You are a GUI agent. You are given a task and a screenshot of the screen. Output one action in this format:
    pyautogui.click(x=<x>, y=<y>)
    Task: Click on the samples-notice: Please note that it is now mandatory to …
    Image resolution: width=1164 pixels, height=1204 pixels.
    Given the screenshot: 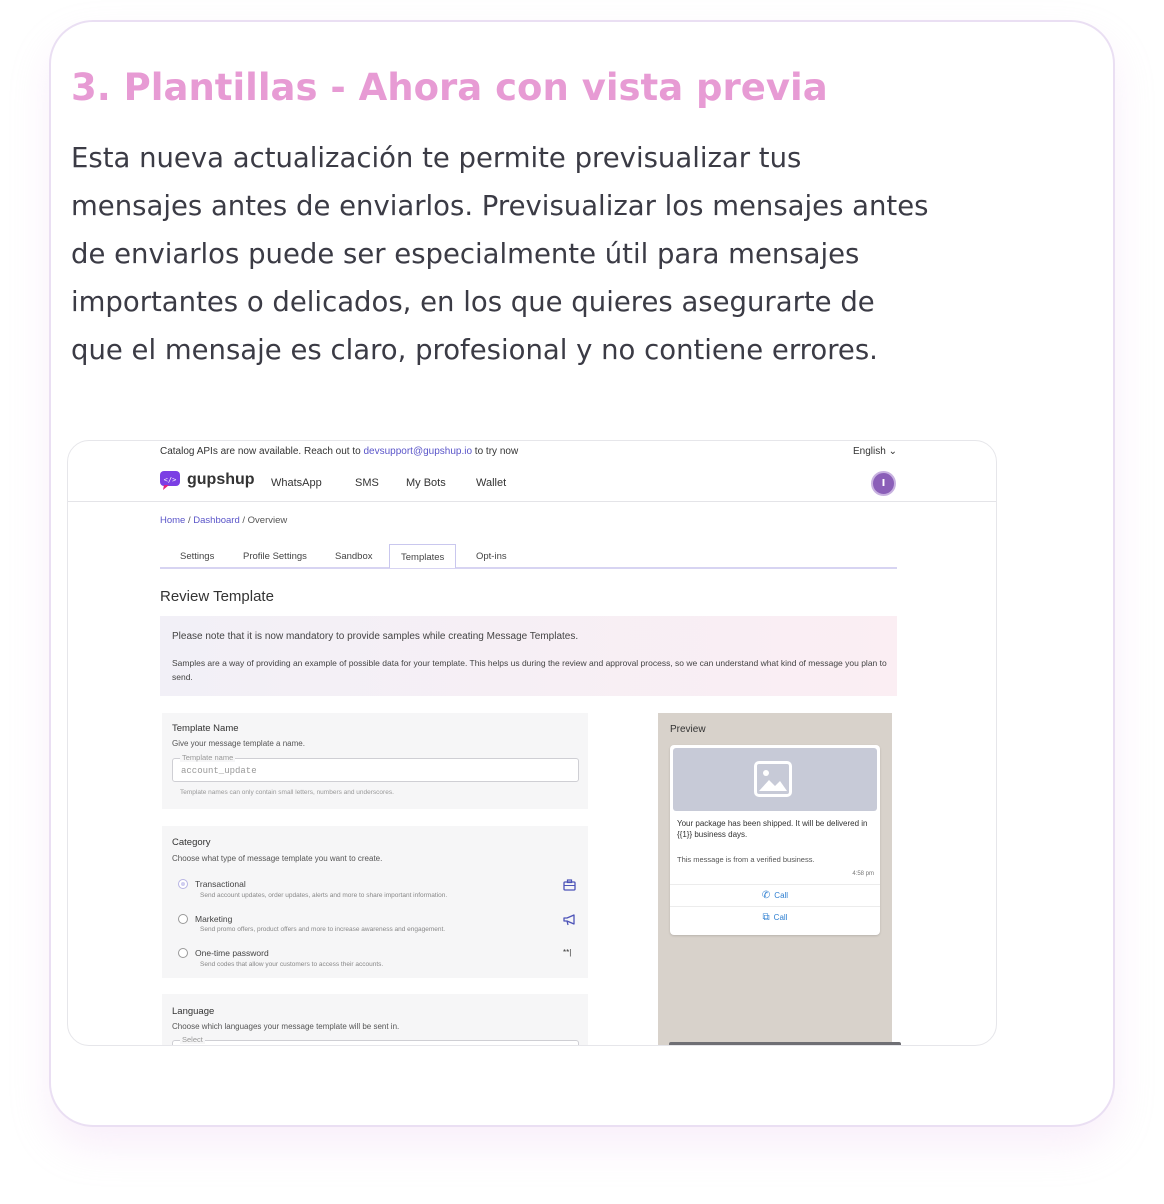 What is the action you would take?
    pyautogui.click(x=528, y=656)
    